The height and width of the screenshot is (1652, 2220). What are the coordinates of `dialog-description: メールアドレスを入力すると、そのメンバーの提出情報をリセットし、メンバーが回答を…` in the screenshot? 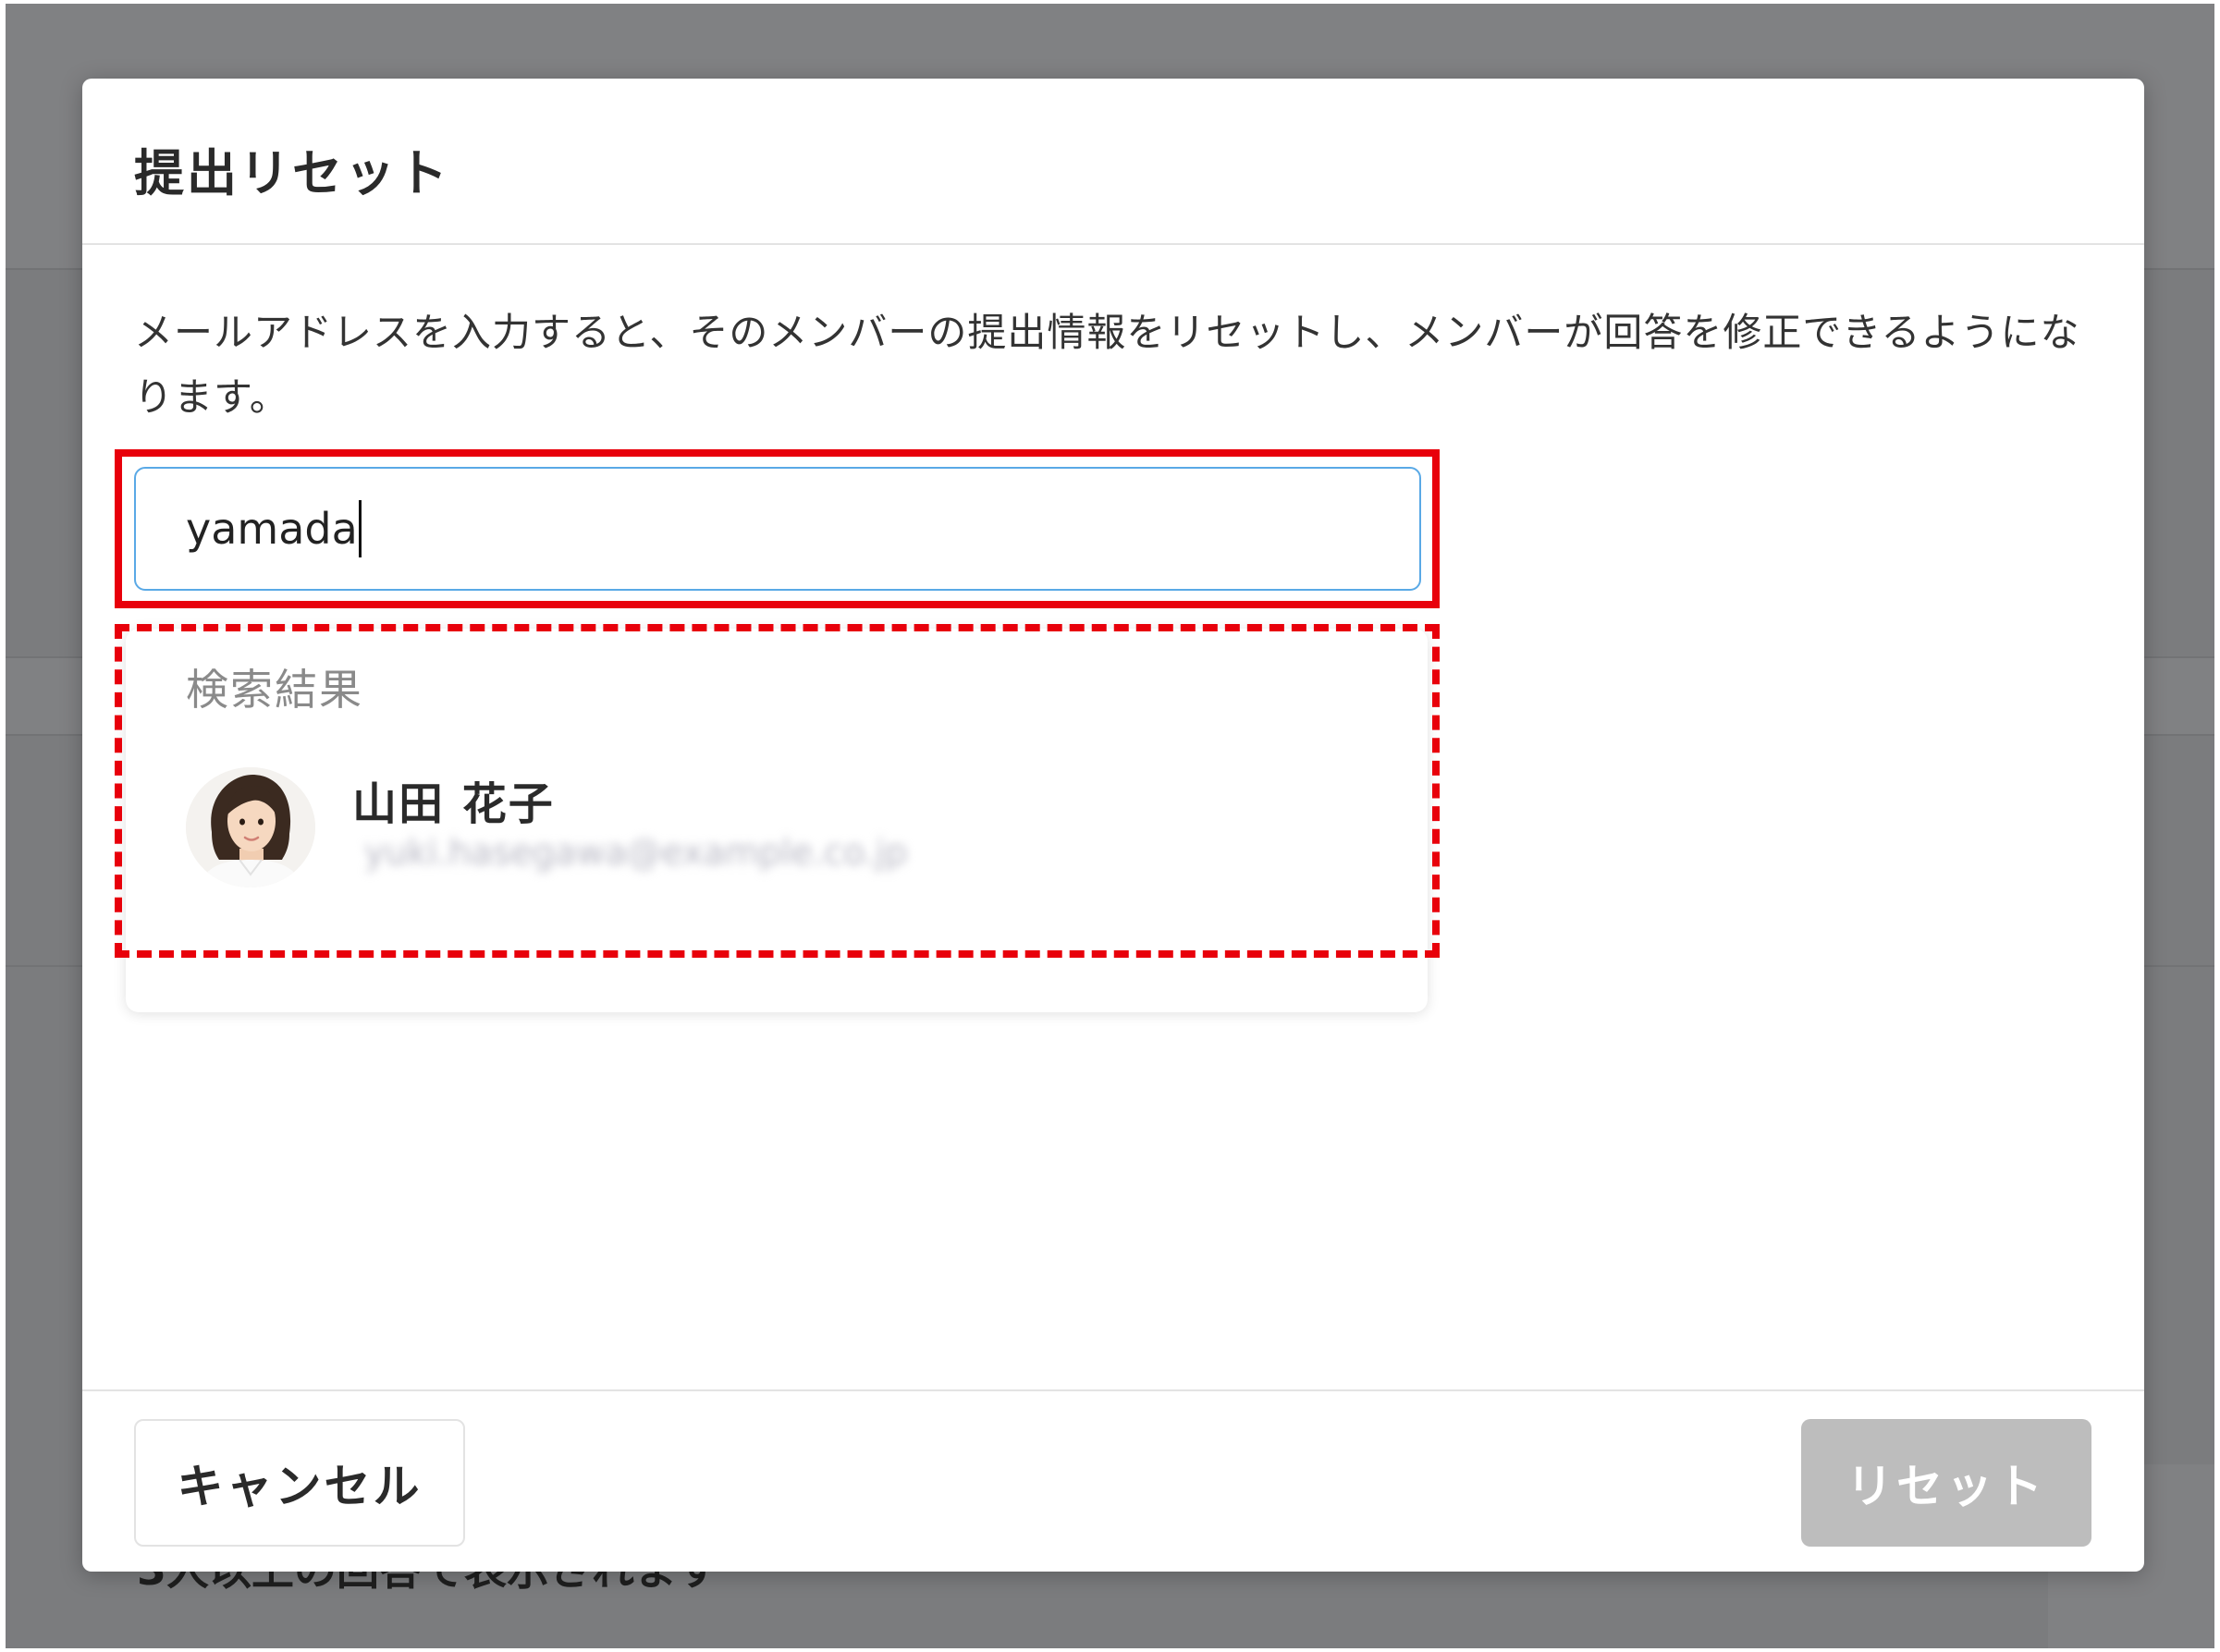 It's located at (1107, 365).